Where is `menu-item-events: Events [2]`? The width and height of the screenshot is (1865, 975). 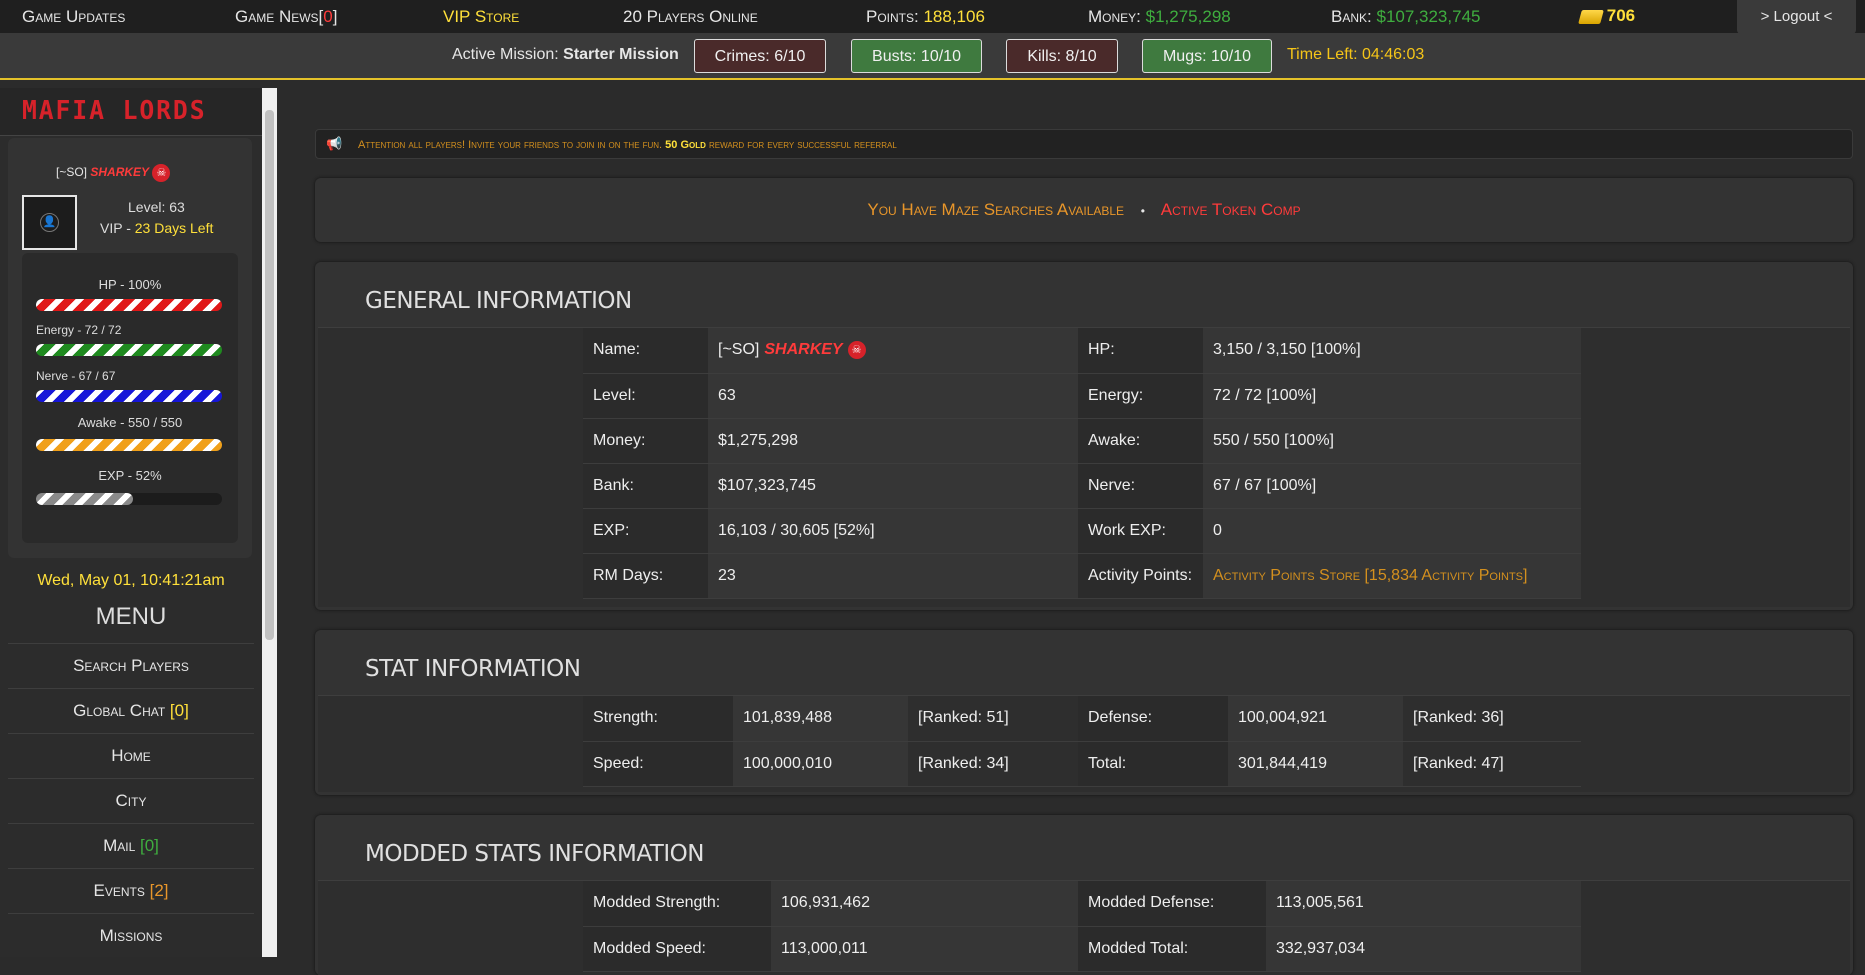 menu-item-events: Events [2] is located at coordinates (131, 890).